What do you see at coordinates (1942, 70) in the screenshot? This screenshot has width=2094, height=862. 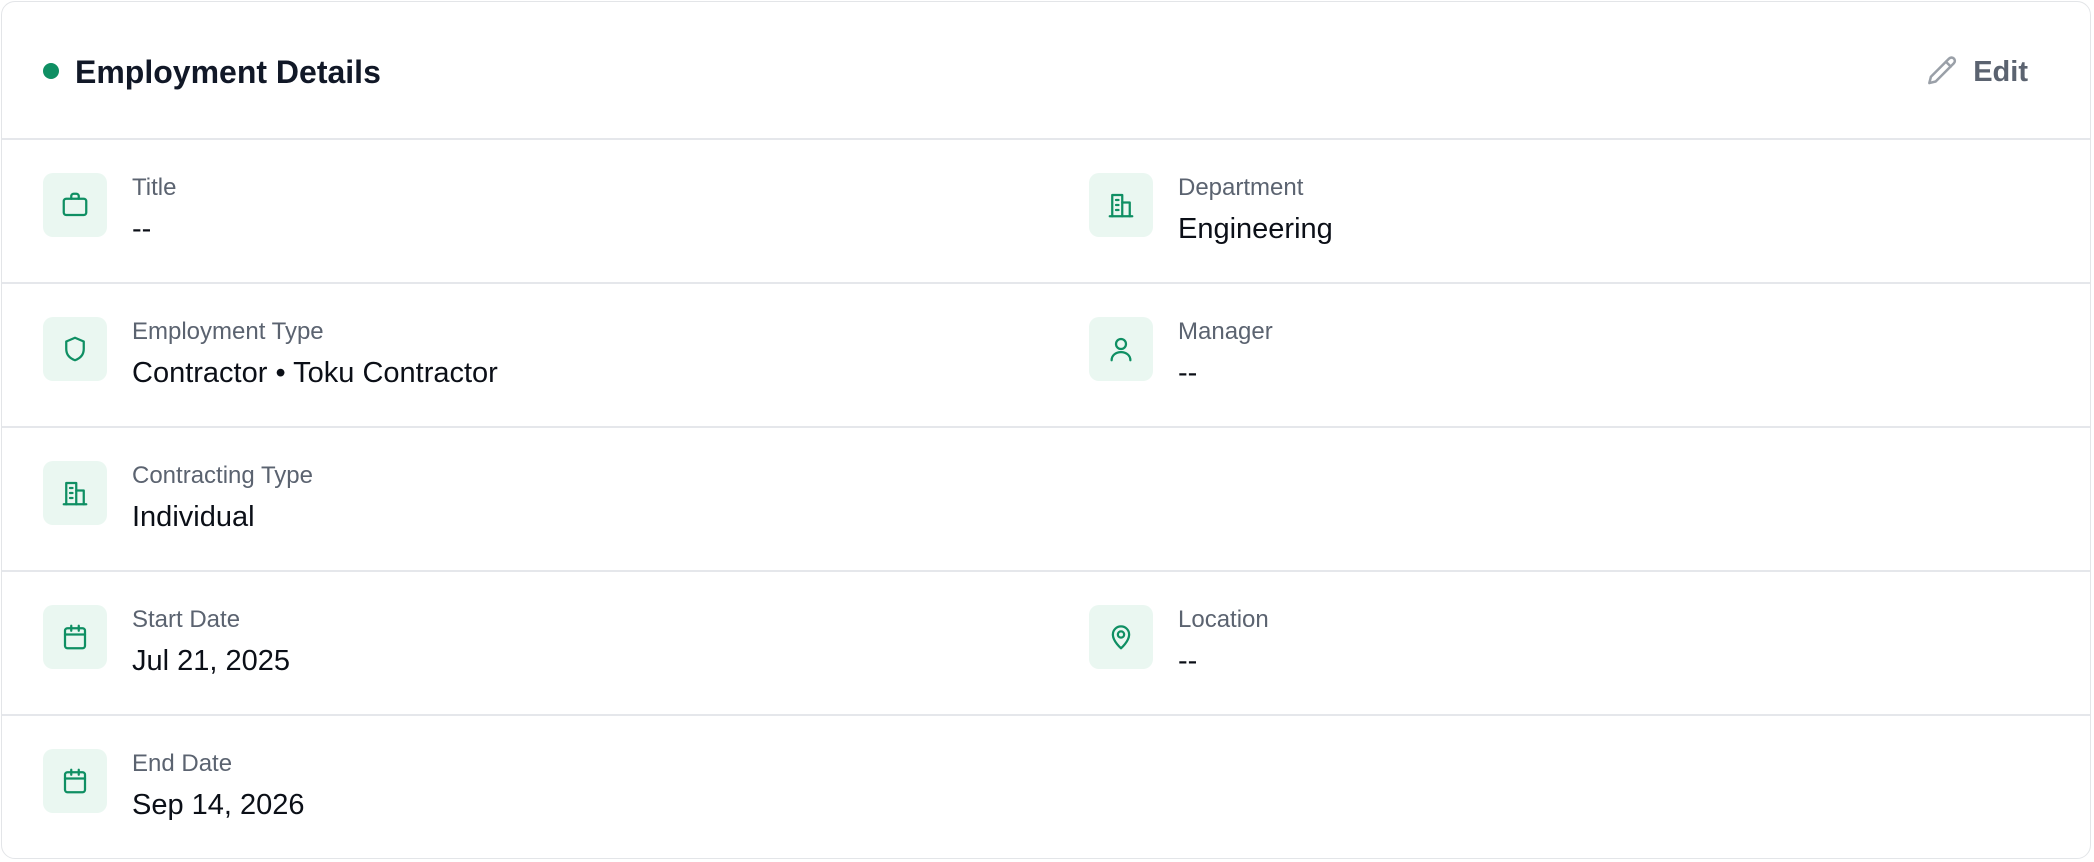 I see `pencil-icon` at bounding box center [1942, 70].